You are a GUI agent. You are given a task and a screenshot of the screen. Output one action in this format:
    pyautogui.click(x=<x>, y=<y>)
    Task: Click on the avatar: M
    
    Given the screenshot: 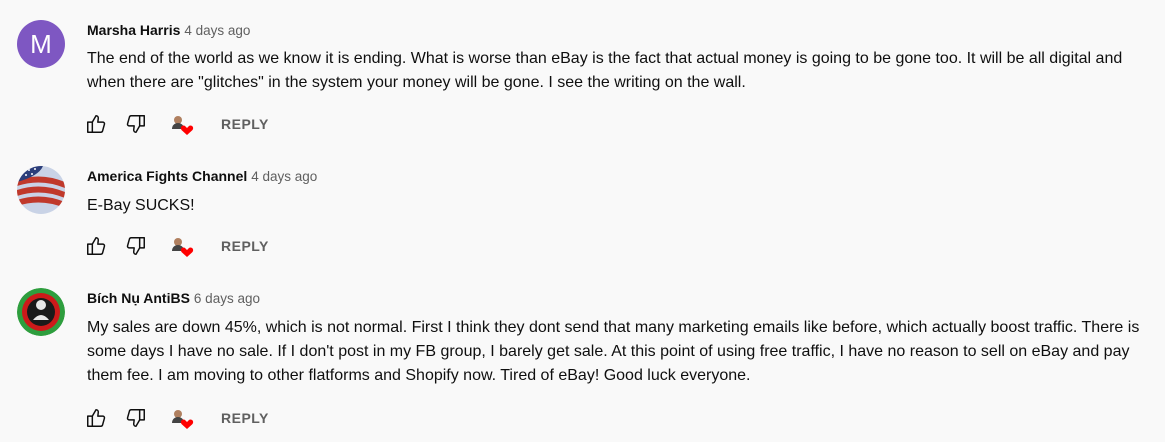 What is the action you would take?
    pyautogui.click(x=41, y=44)
    